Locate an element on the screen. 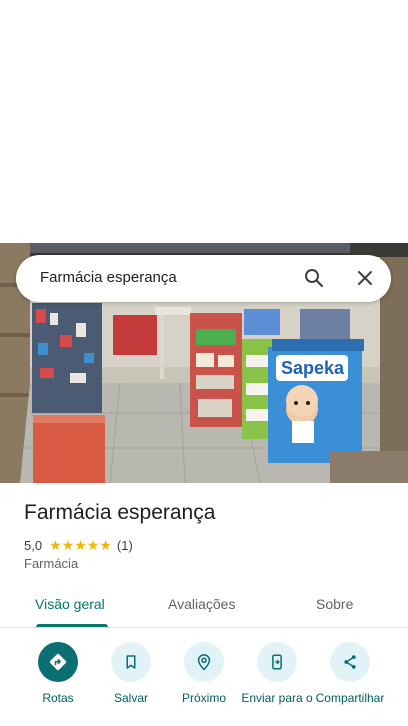  tabs-divider is located at coordinates (204, 627).